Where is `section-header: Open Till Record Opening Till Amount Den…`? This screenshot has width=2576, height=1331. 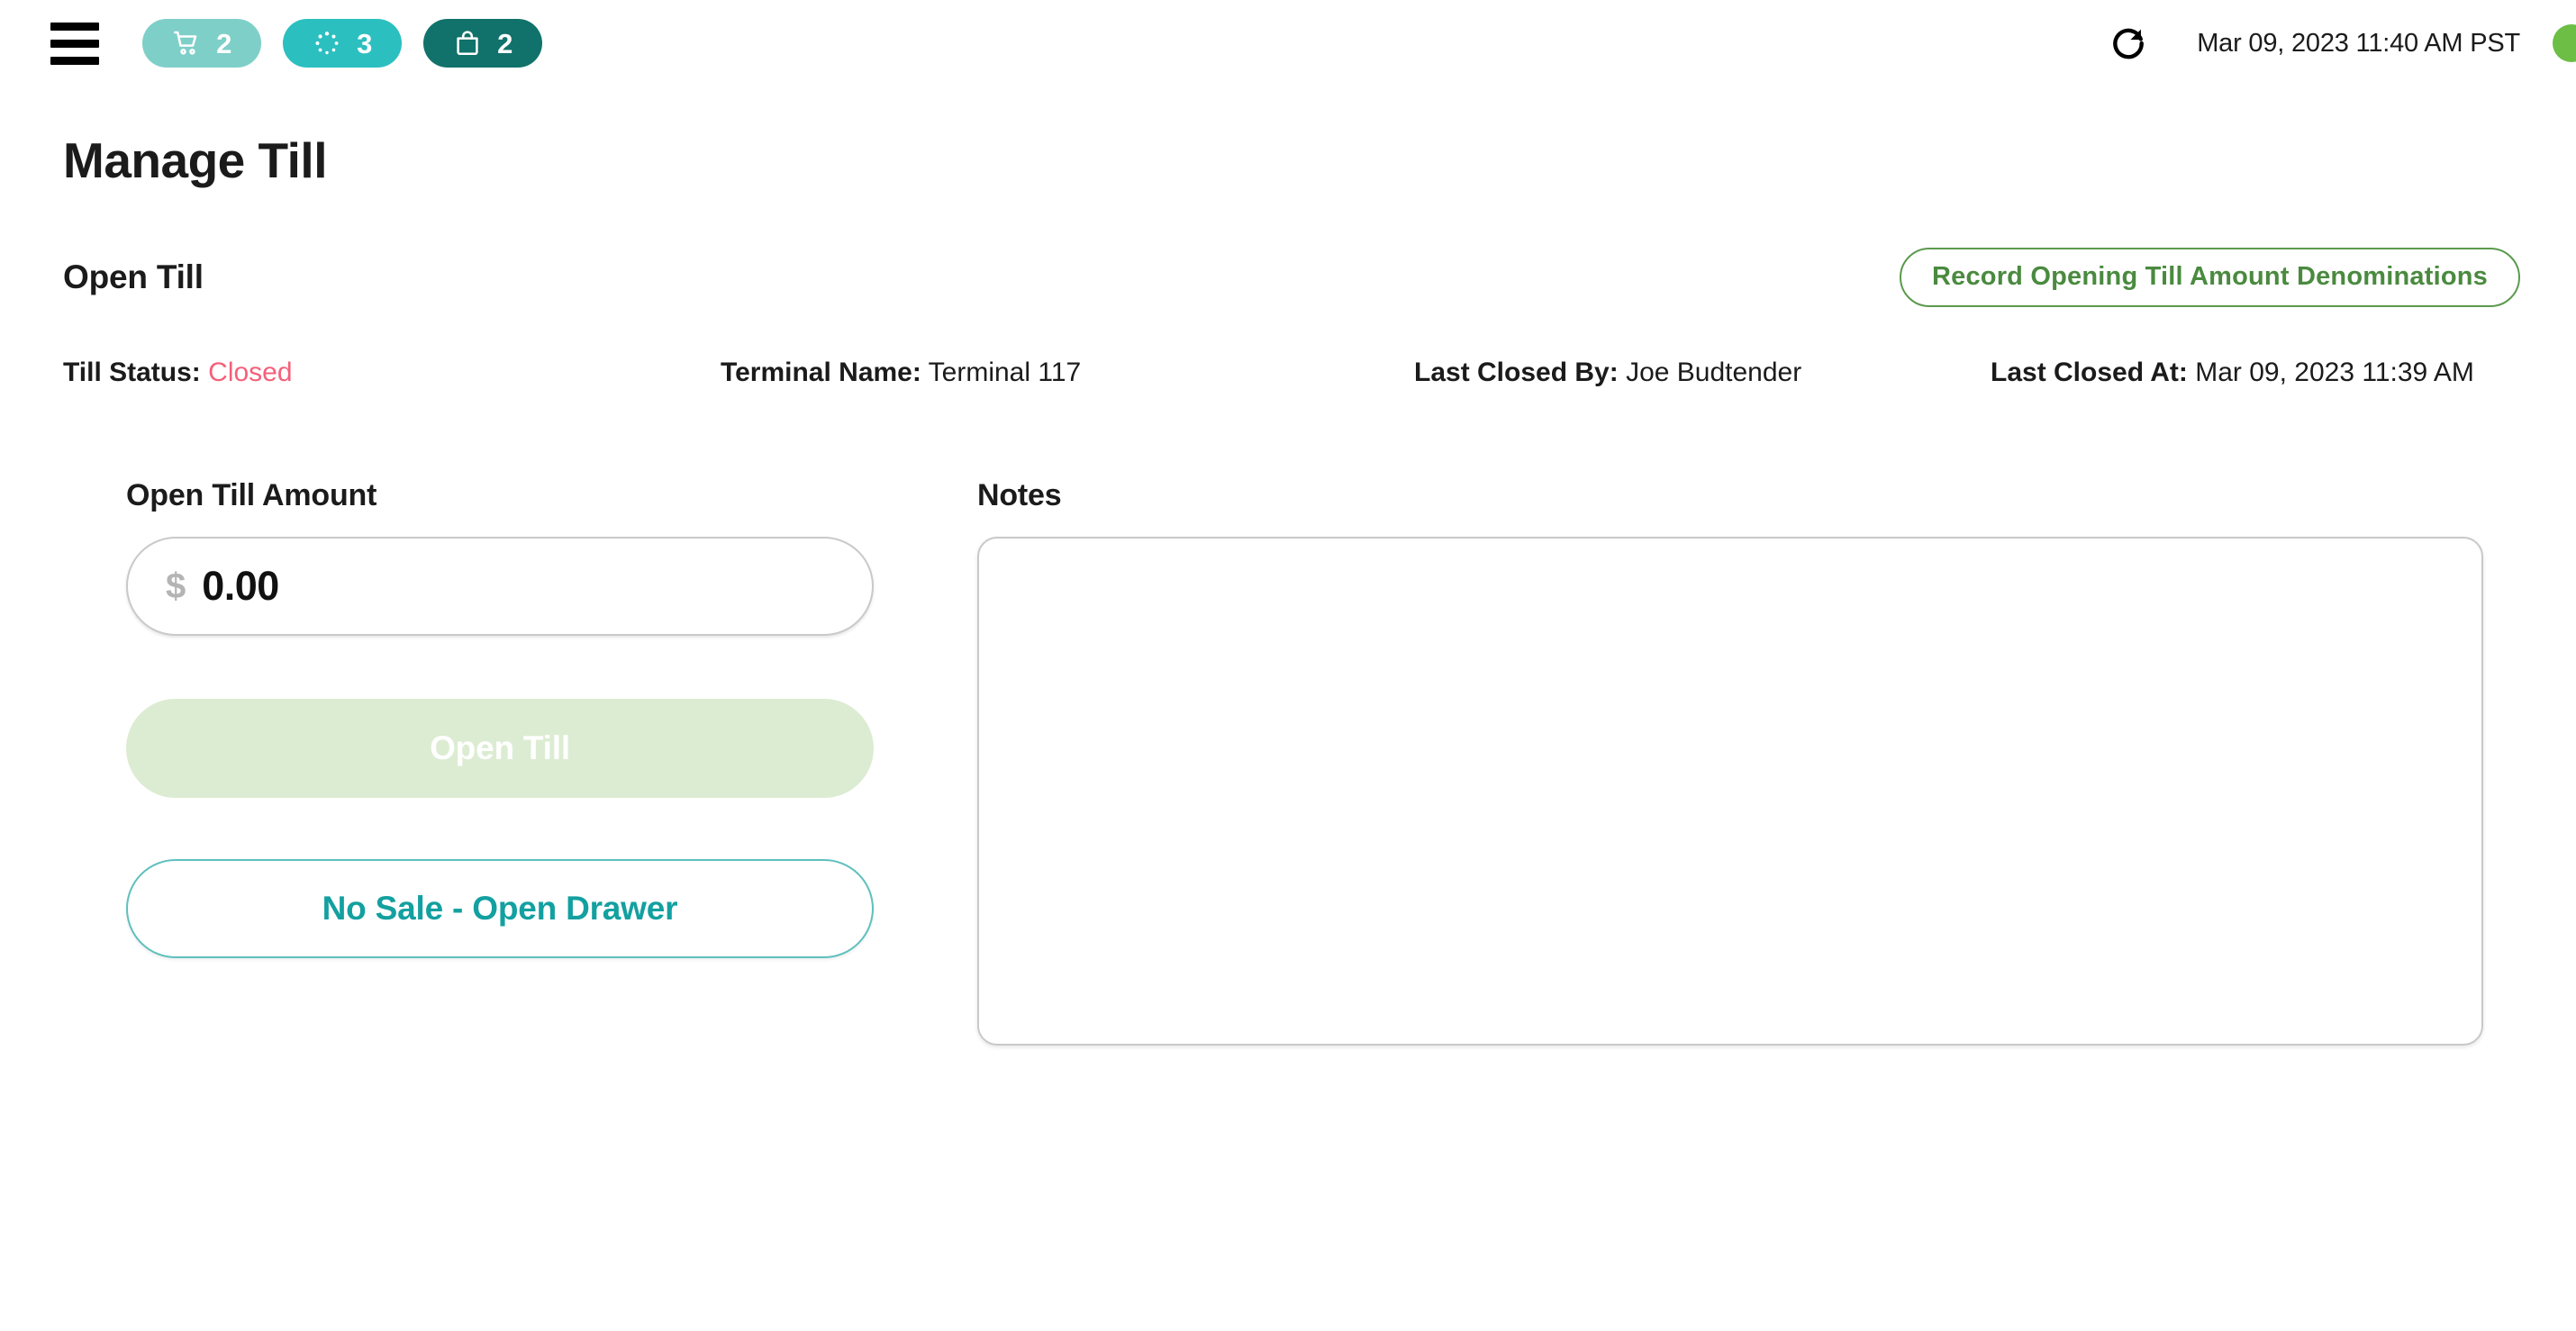
section-header: Open Till Record Opening Till Amount Den… is located at coordinates (1291, 277).